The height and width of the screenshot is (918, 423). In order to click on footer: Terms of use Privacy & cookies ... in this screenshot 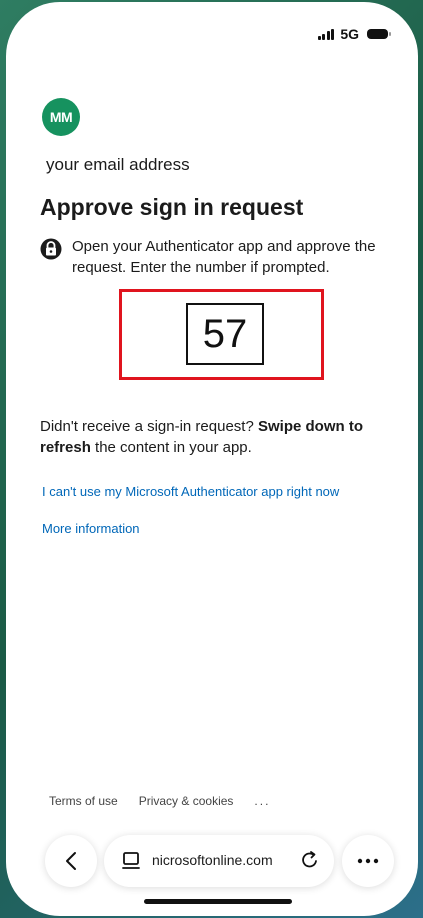, I will do `click(159, 801)`.